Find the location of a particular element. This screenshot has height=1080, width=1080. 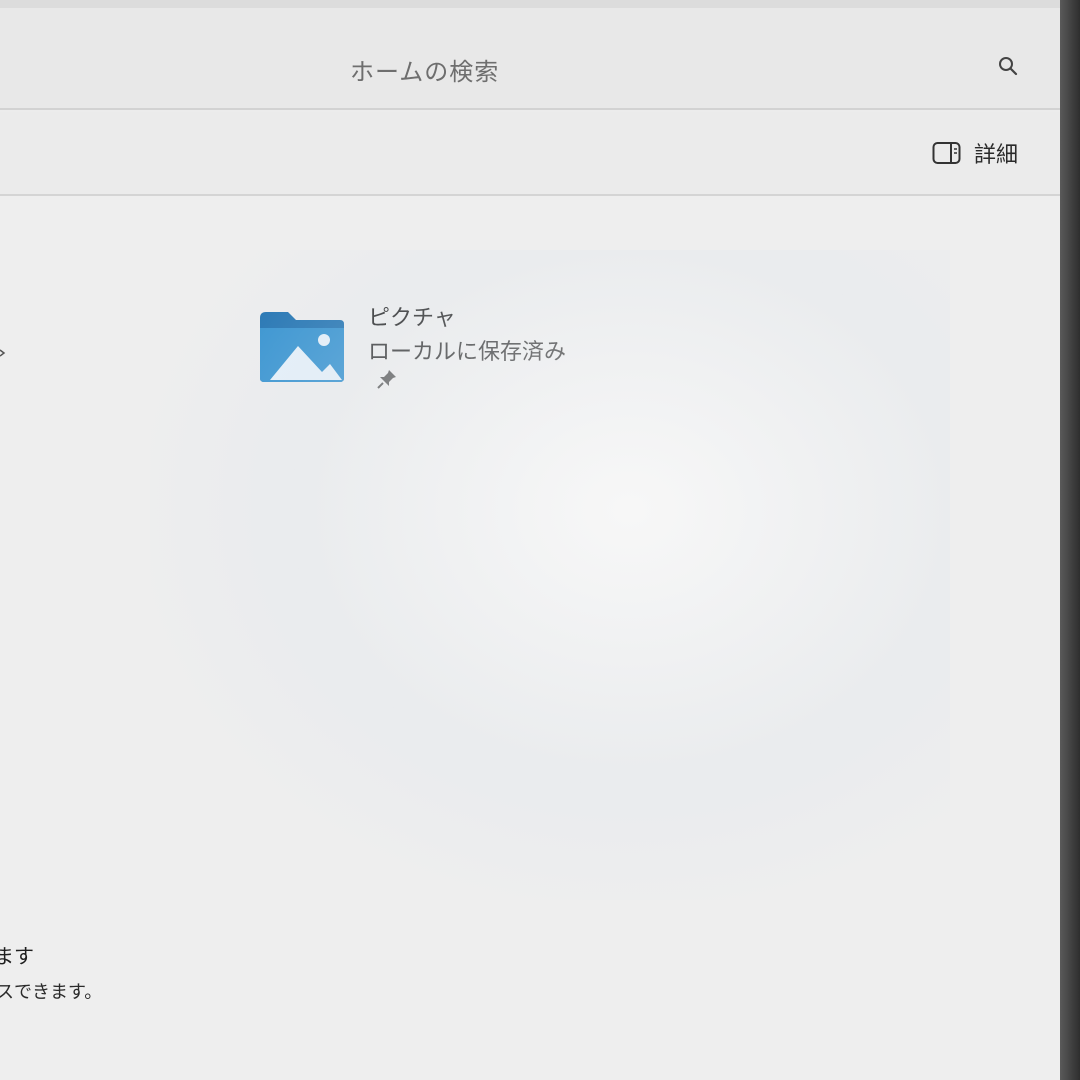

details-button: 詳細 is located at coordinates (975, 153).